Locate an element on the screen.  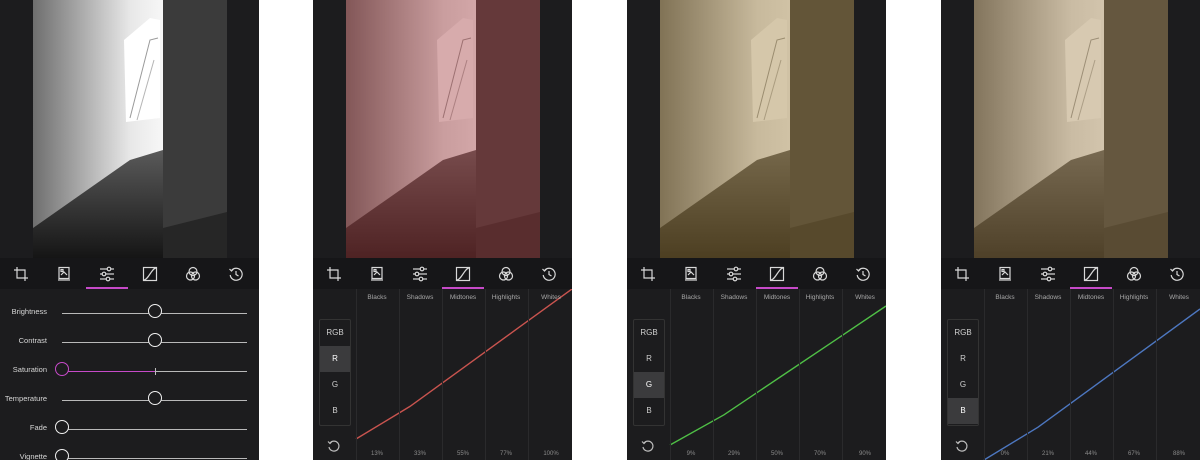
slider-label: Vignette is located at coordinates (33, 456).